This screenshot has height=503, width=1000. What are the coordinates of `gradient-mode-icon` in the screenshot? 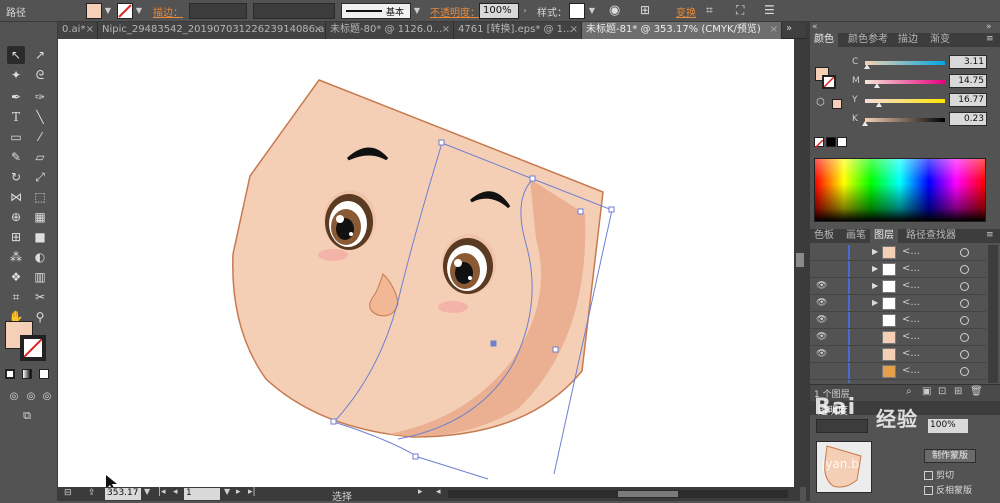 It's located at (27, 374).